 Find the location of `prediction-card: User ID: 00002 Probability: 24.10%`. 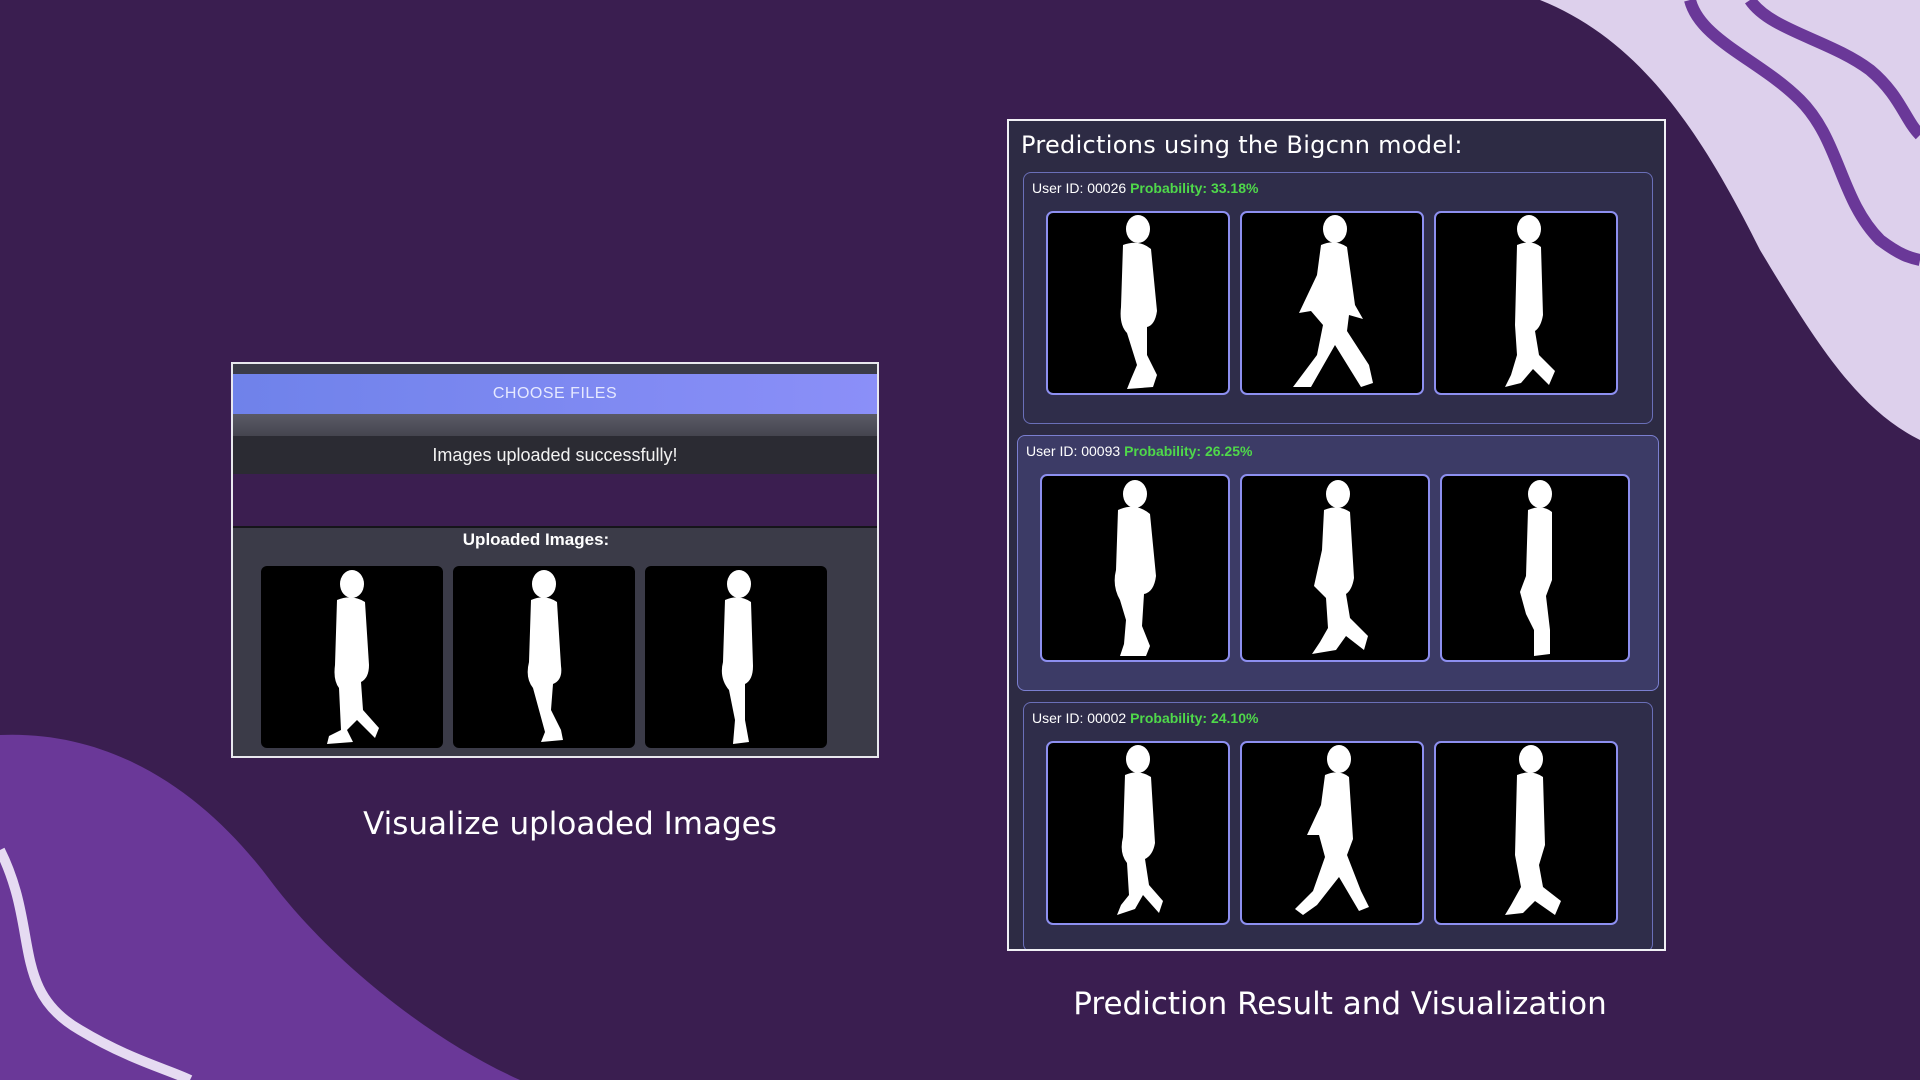

prediction-card: User ID: 00002 Probability: 24.10% is located at coordinates (1338, 825).